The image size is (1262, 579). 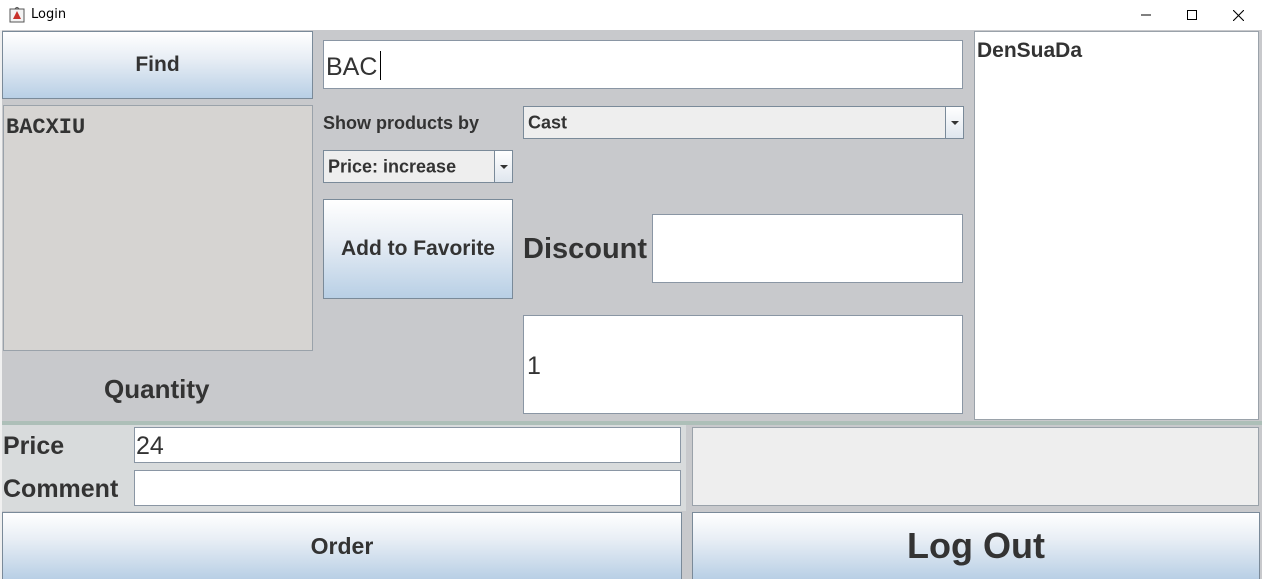 I want to click on sort-combo-arrow, so click(x=503, y=166).